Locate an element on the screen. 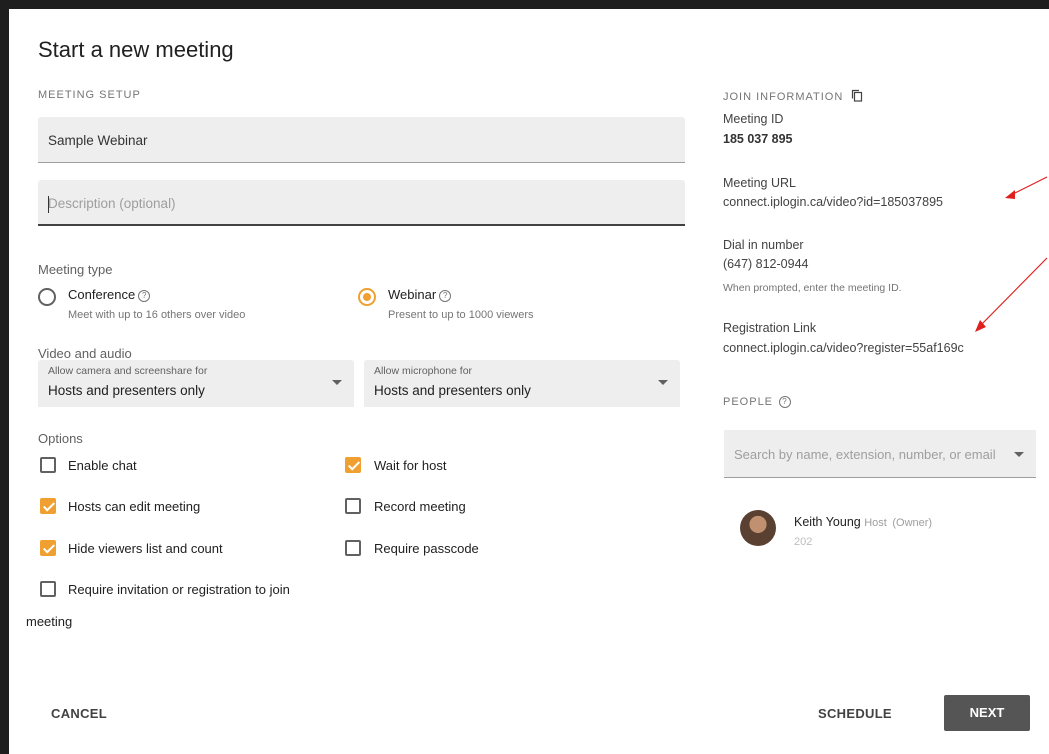 The image size is (1049, 754). description-field: Description (optional) is located at coordinates (361, 203).